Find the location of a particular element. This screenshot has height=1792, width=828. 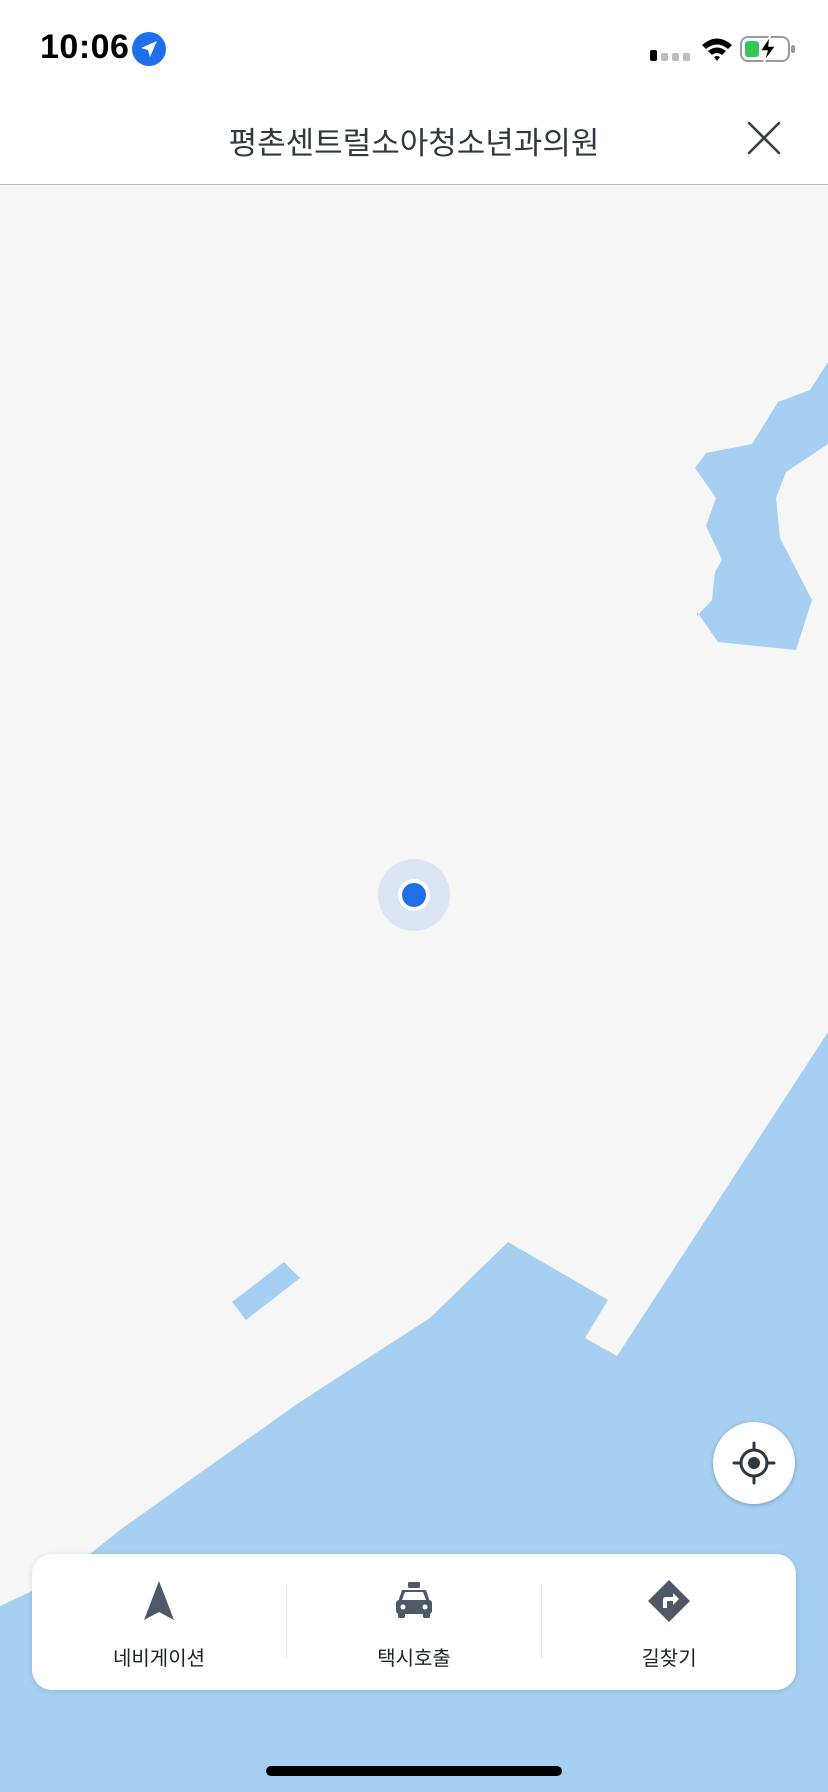

place-header: 평촌센트럴소아청소년과의원 is located at coordinates (414, 140).